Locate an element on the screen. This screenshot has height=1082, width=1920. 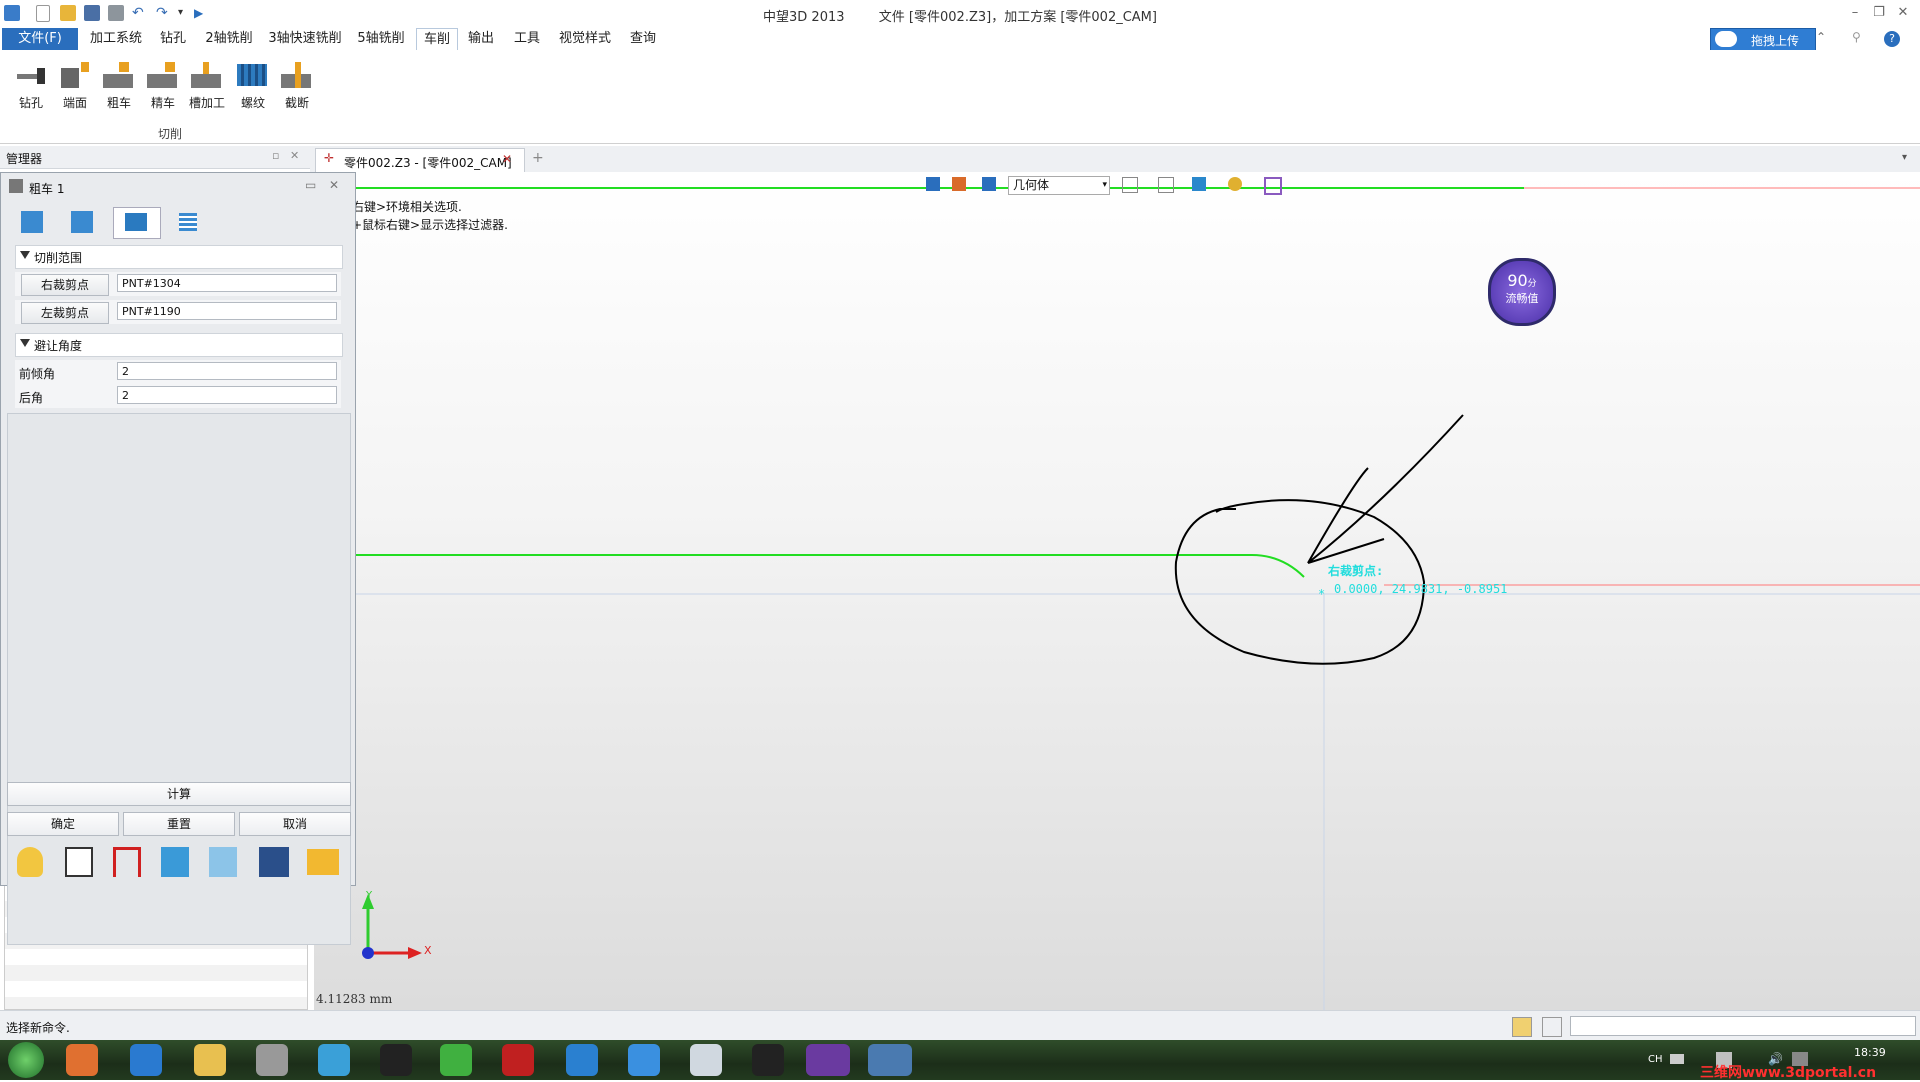
menu-tools: 工具 is located at coordinates (527, 39).